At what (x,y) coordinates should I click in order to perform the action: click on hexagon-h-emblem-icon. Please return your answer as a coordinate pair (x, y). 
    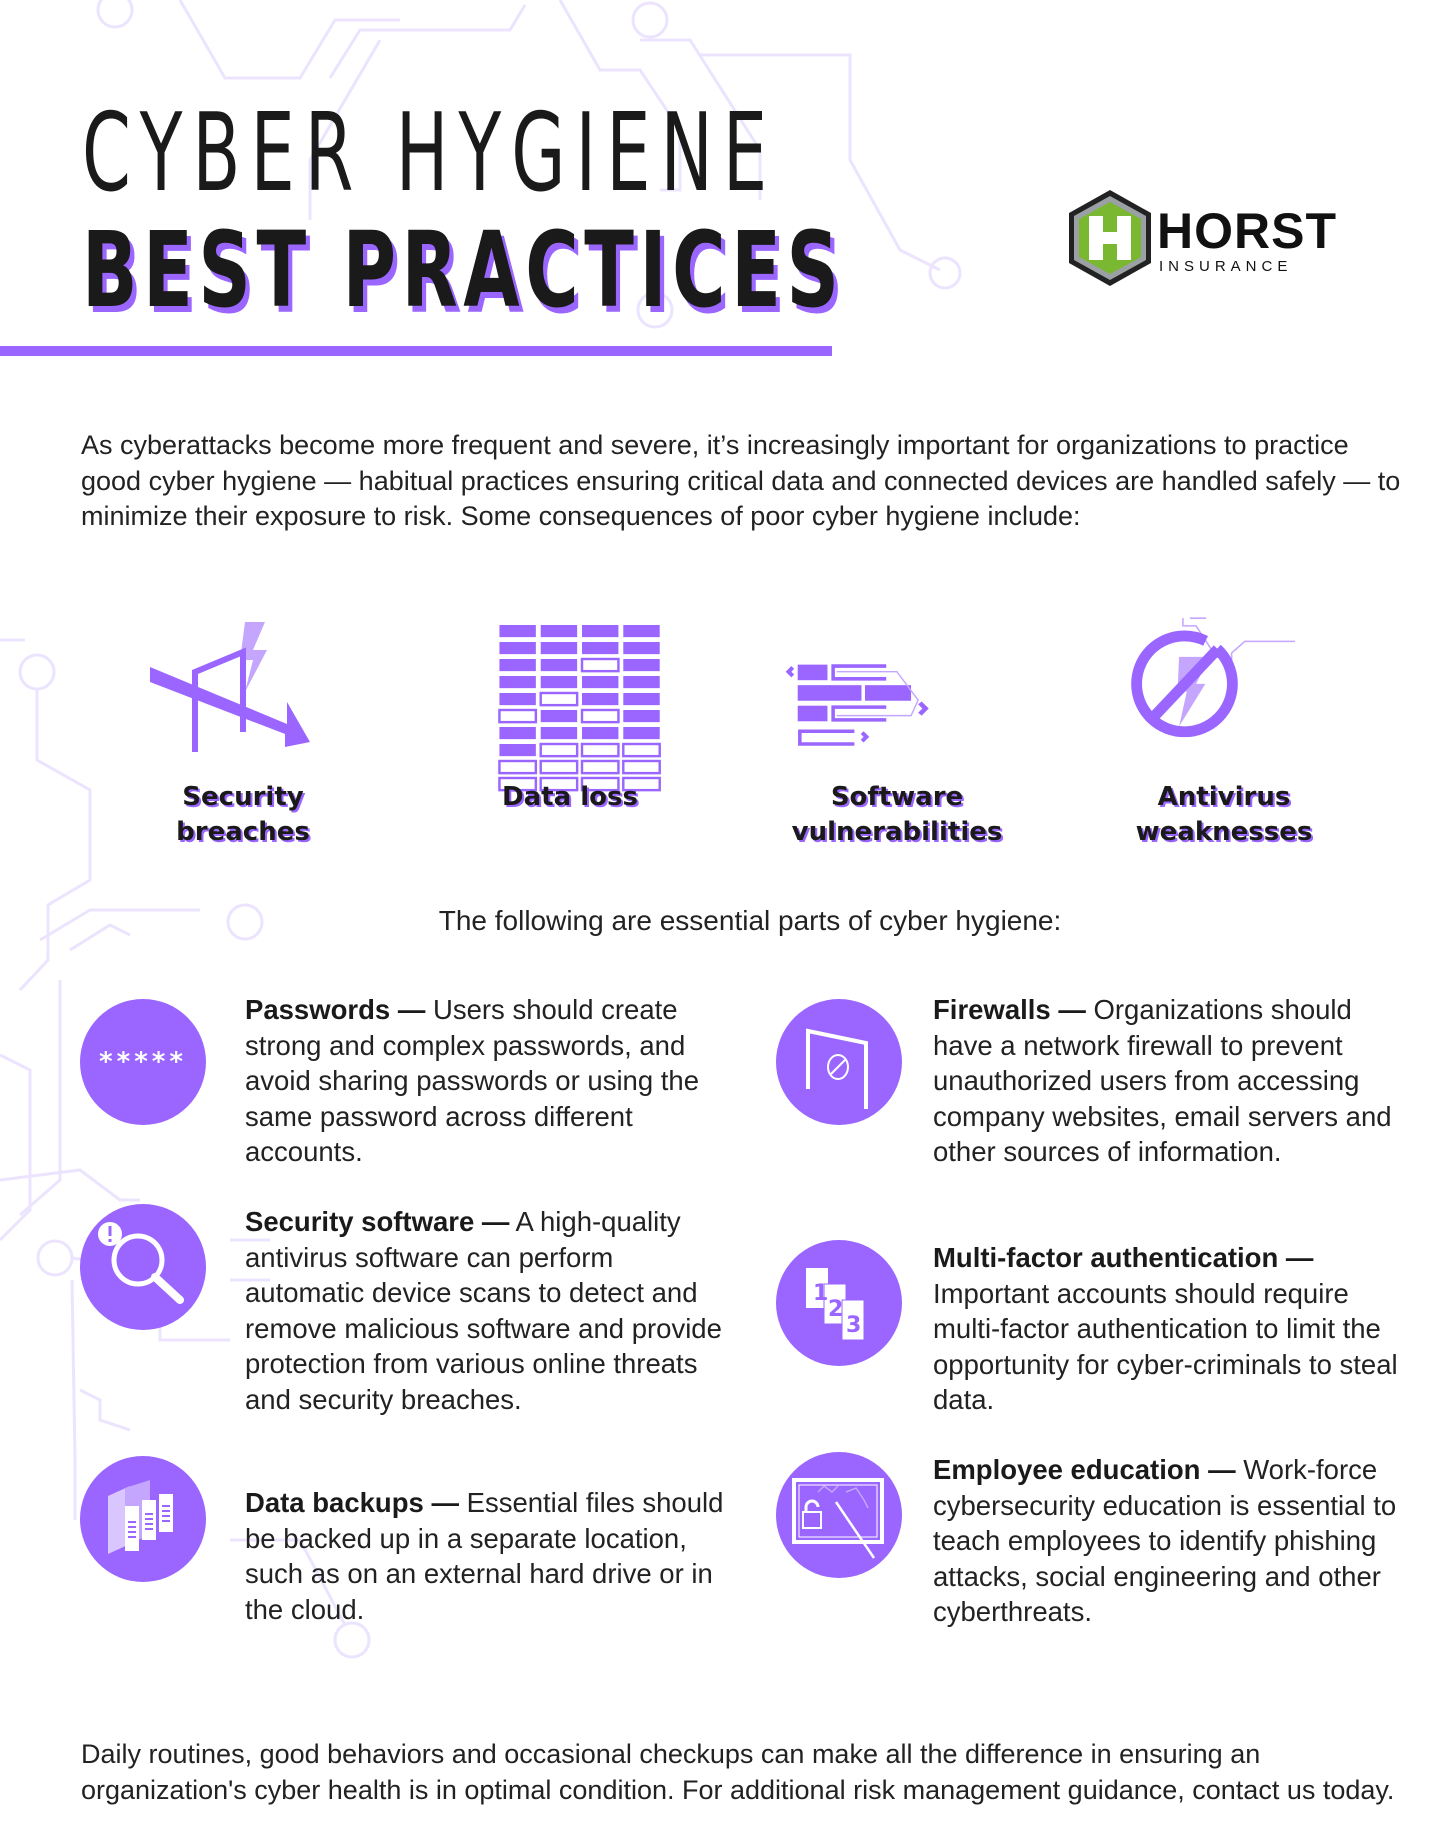
    Looking at the image, I should click on (1110, 238).